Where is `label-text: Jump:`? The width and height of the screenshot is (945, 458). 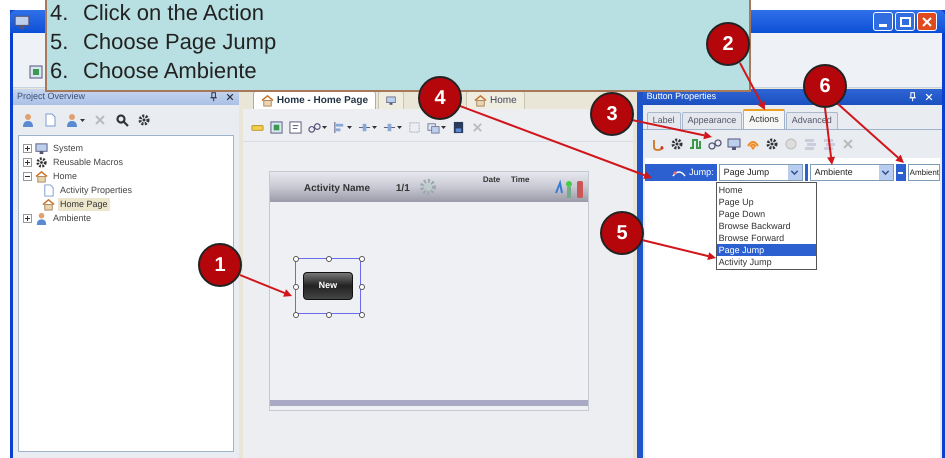 label-text: Jump: is located at coordinates (701, 172).